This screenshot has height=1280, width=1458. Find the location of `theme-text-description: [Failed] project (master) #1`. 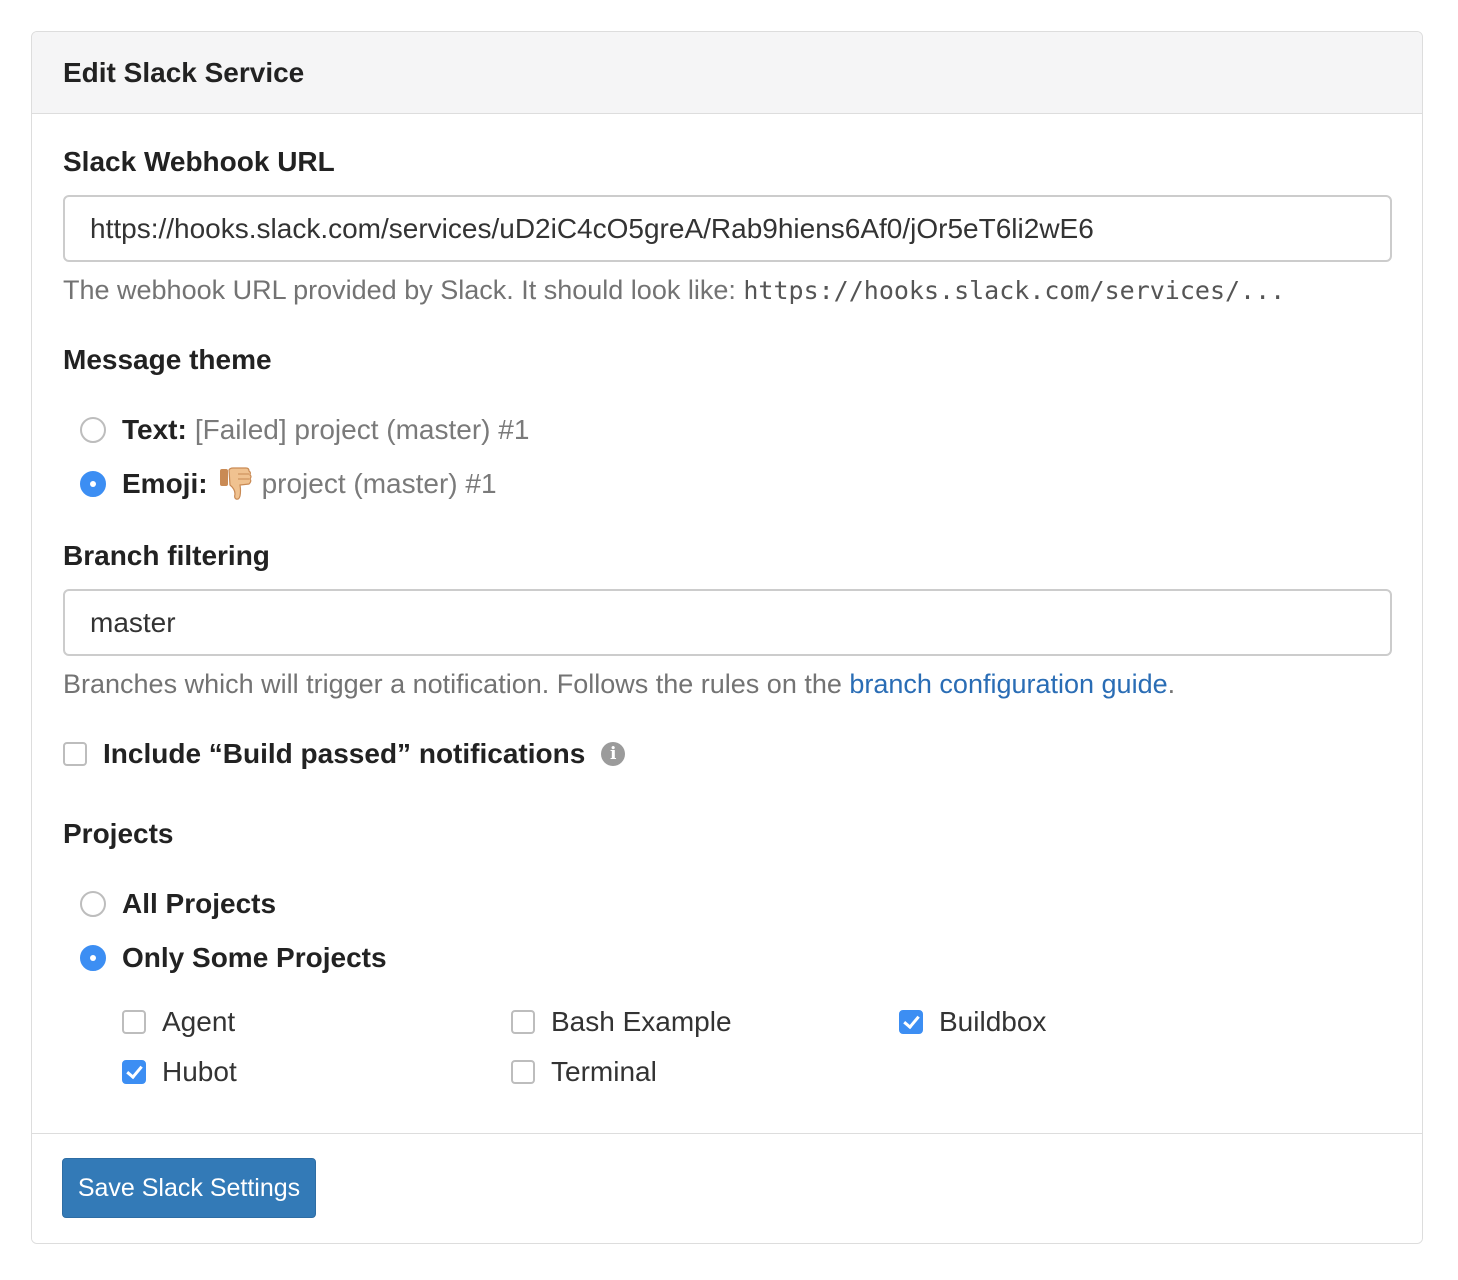

theme-text-description: [Failed] project (master) #1 is located at coordinates (362, 429).